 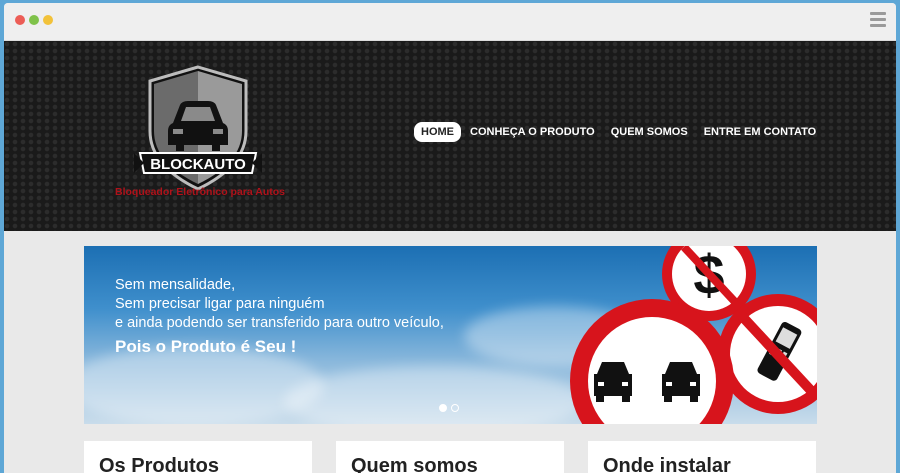 I want to click on hamburger-menu-icon, so click(x=878, y=20).